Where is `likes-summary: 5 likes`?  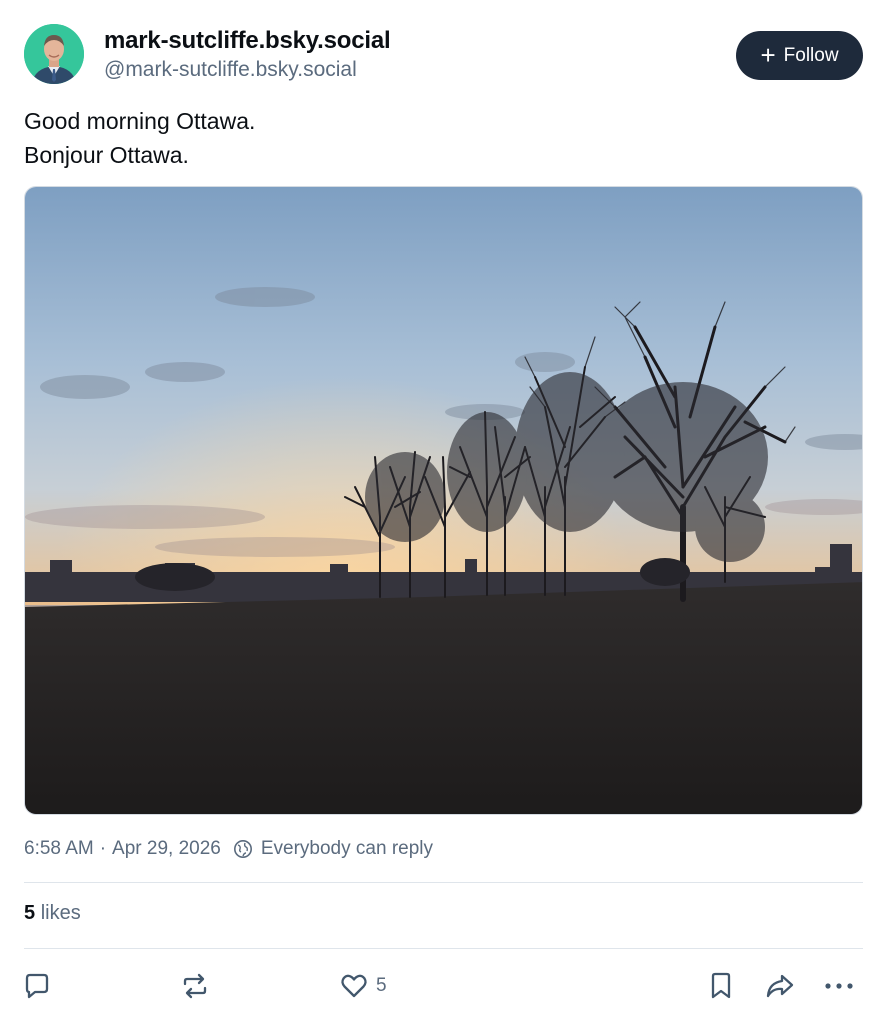 likes-summary: 5 likes is located at coordinates (52, 913).